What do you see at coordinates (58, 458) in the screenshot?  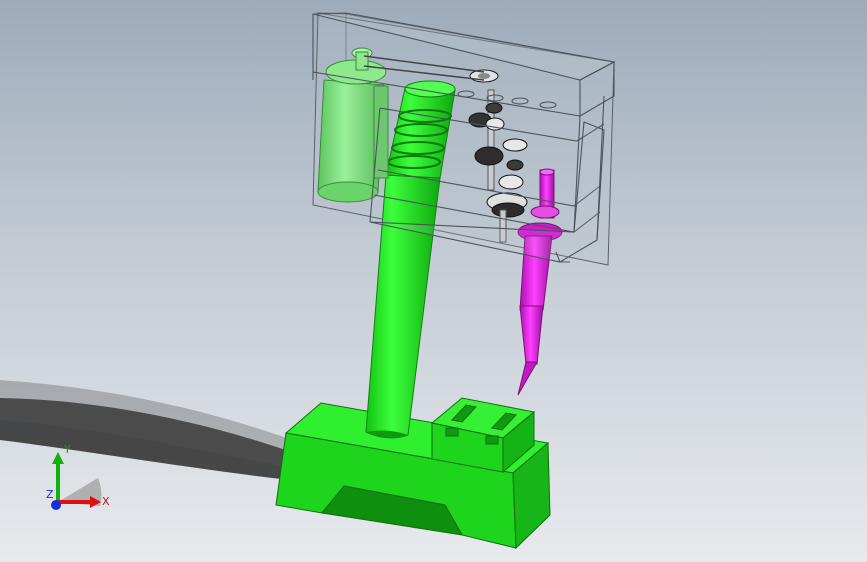 I see `y-arrowhead` at bounding box center [58, 458].